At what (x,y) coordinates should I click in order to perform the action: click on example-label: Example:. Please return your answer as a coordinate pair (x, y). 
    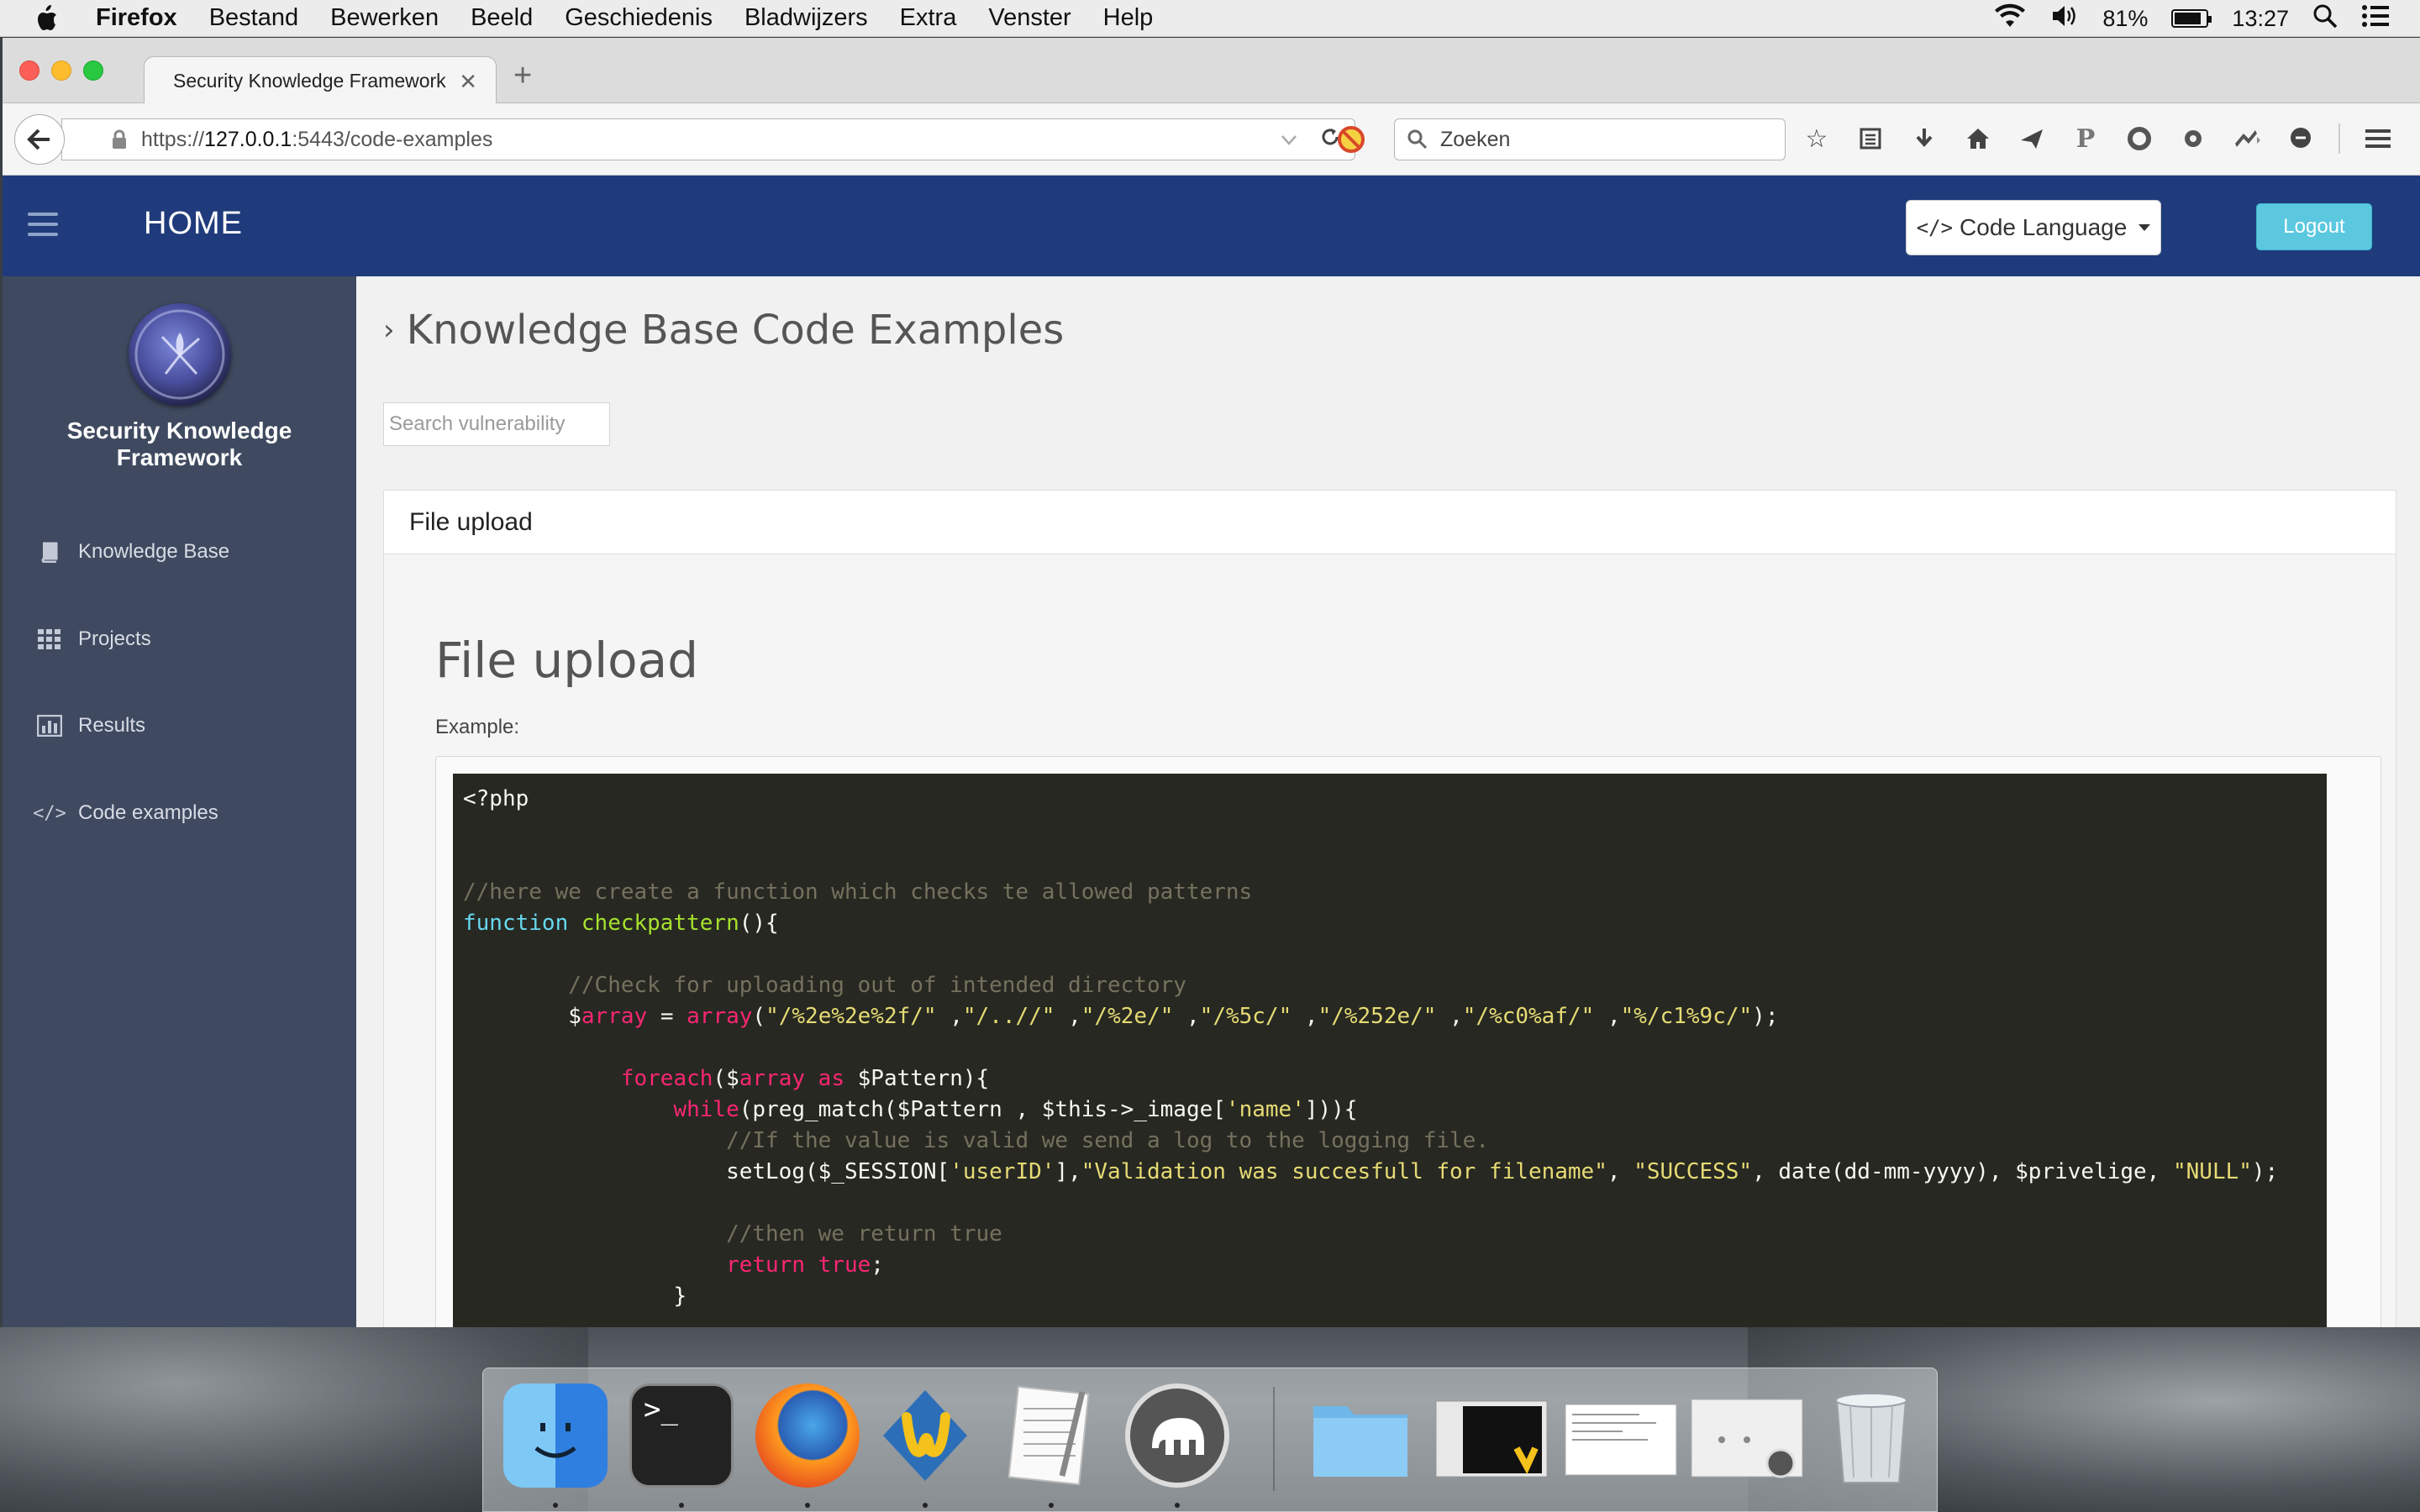
    Looking at the image, I should click on (478, 727).